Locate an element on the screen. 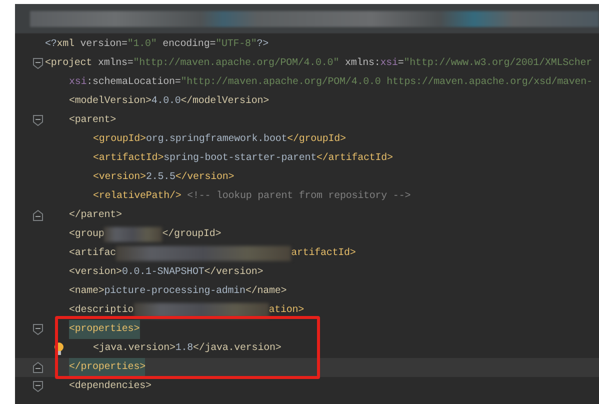  xml-tag: <artifac is located at coordinates (92, 253).